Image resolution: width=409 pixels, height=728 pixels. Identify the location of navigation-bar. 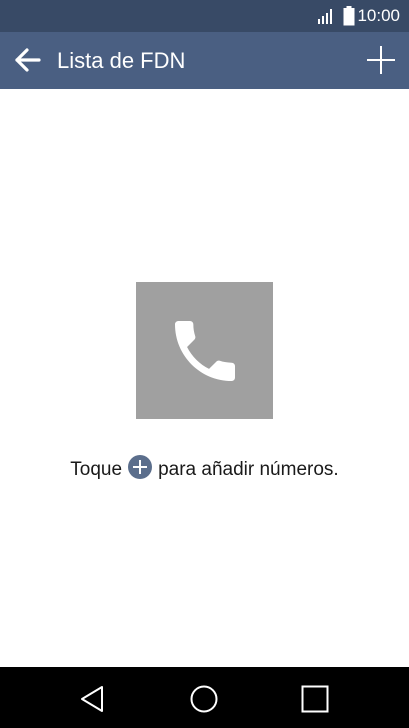
(204, 697).